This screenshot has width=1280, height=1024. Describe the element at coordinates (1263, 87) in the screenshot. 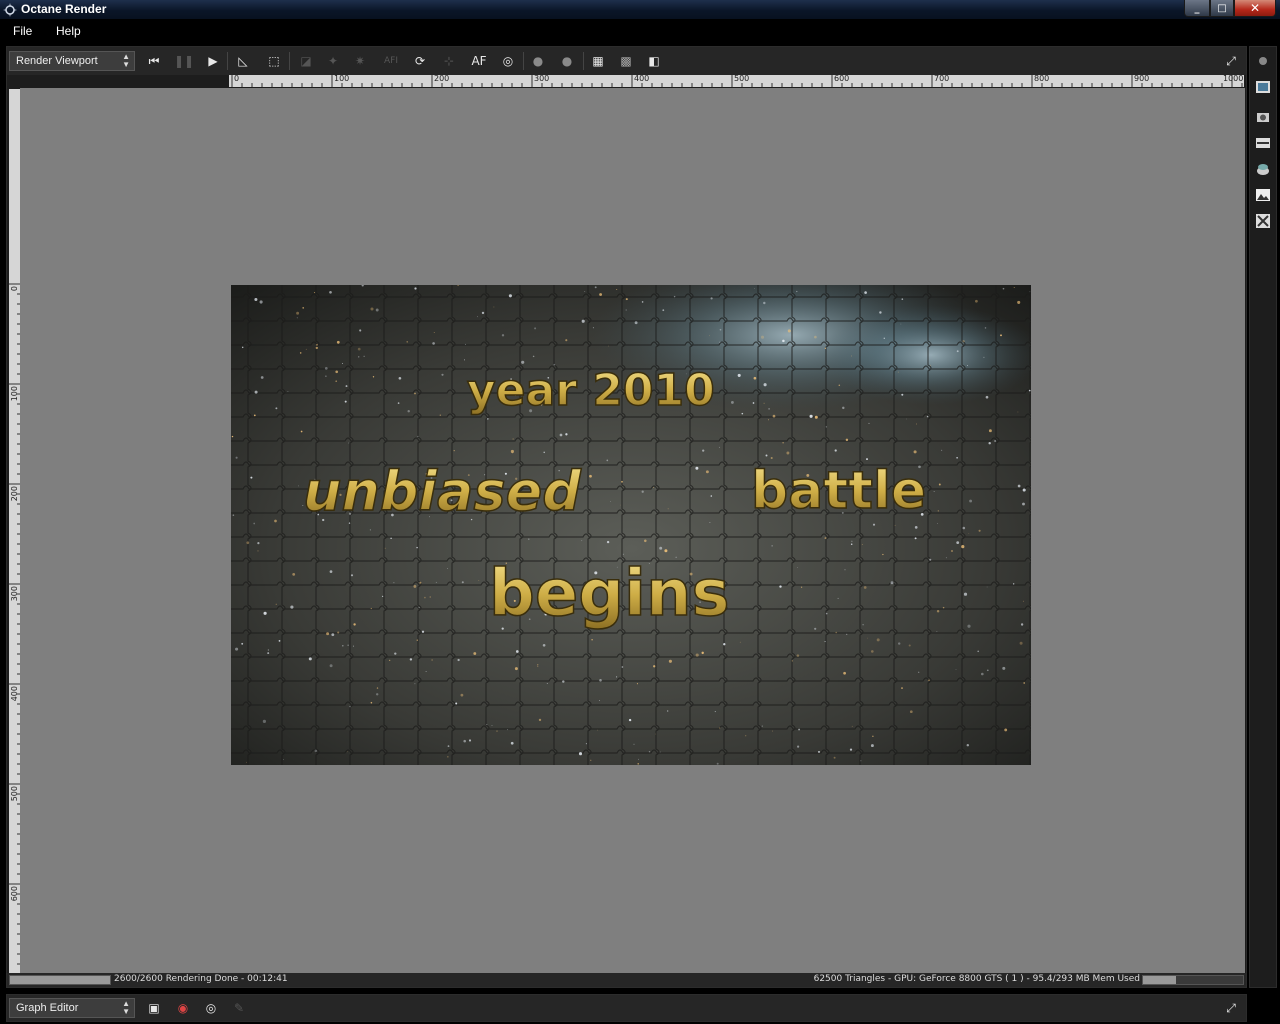

I see `render-image-icon` at that location.